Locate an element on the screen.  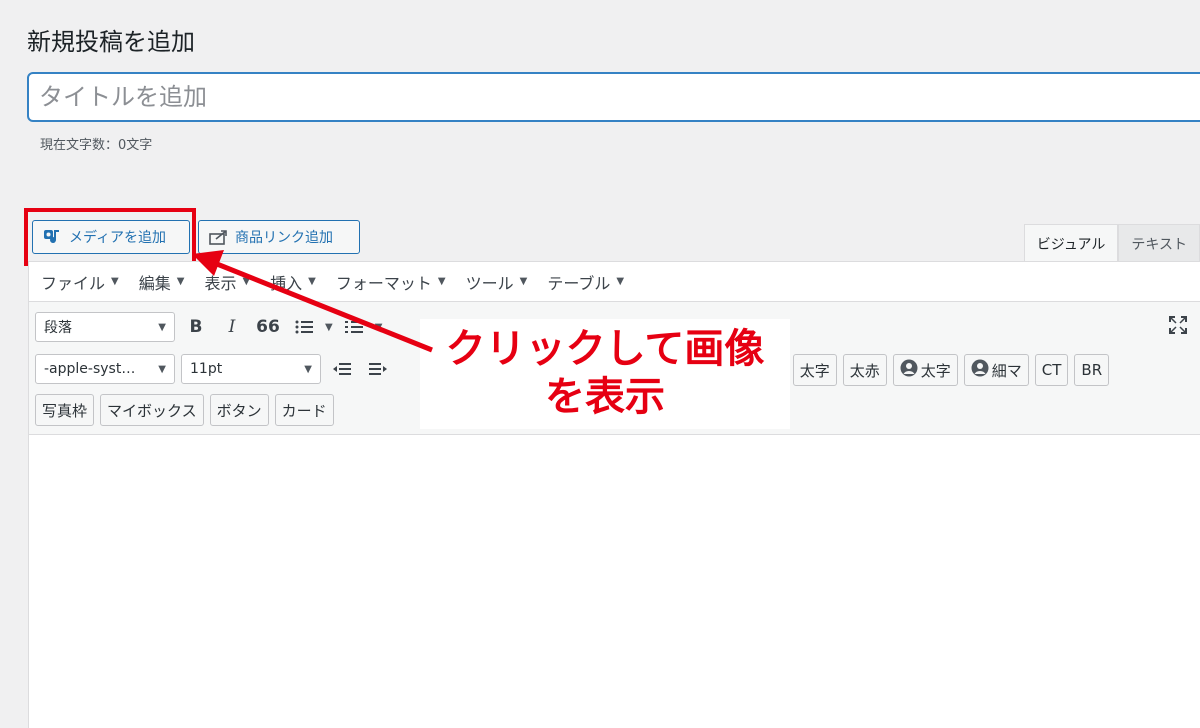
fullscreen-icon is located at coordinates (1178, 325).